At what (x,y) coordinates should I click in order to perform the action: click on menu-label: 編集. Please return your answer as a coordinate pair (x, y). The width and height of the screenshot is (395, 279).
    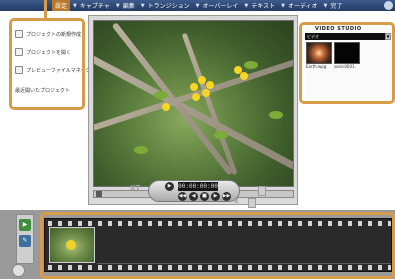
    Looking at the image, I should click on (128, 6).